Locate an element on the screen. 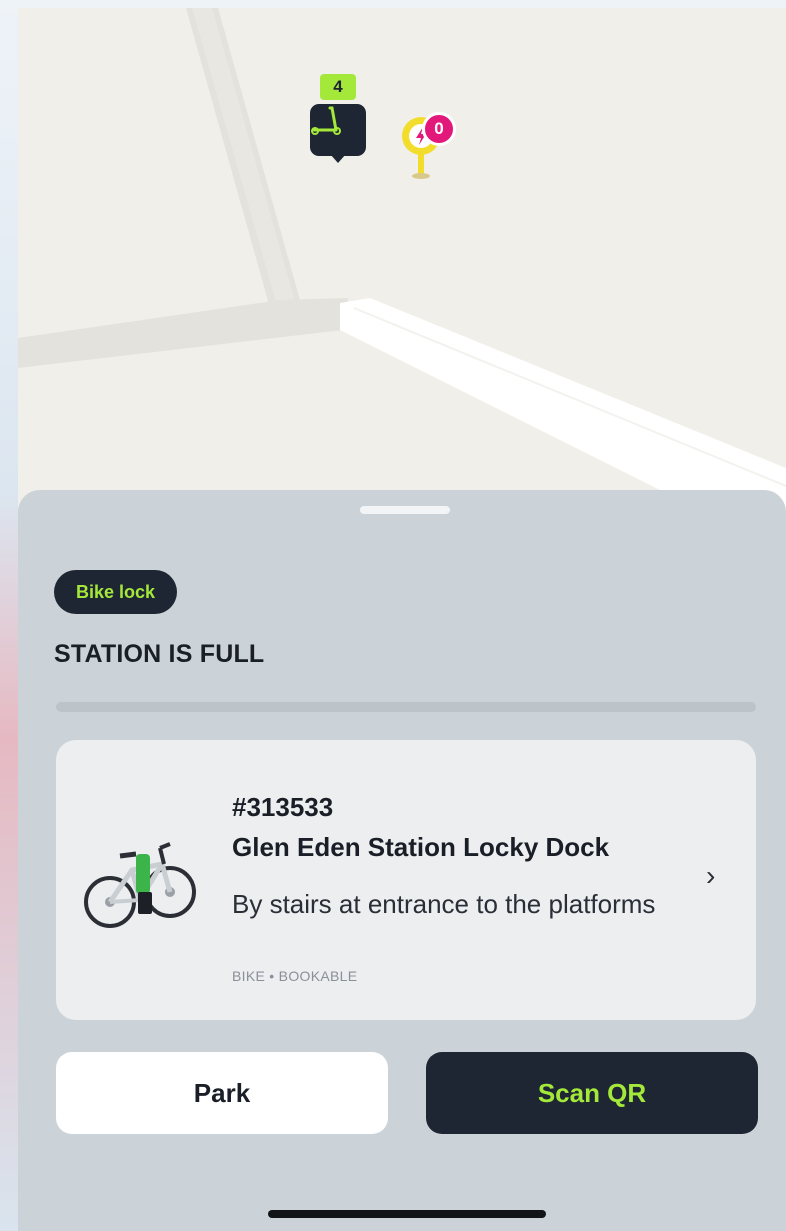  background-top is located at coordinates (393, 4).